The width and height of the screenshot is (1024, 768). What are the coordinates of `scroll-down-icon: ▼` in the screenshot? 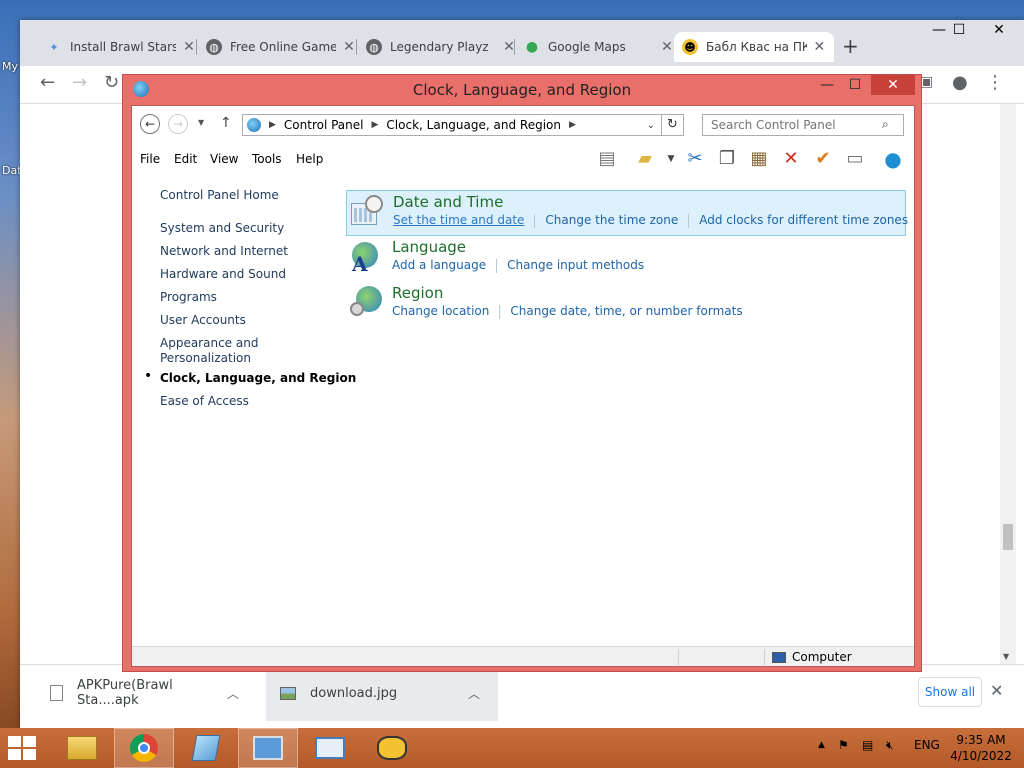 It's located at (1006, 656).